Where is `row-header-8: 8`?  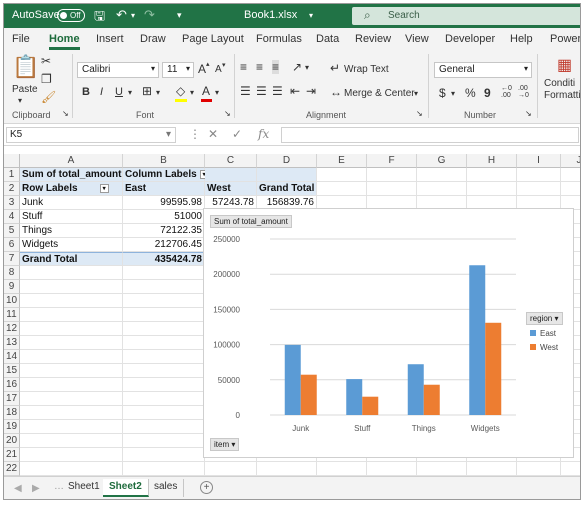 row-header-8: 8 is located at coordinates (12, 273).